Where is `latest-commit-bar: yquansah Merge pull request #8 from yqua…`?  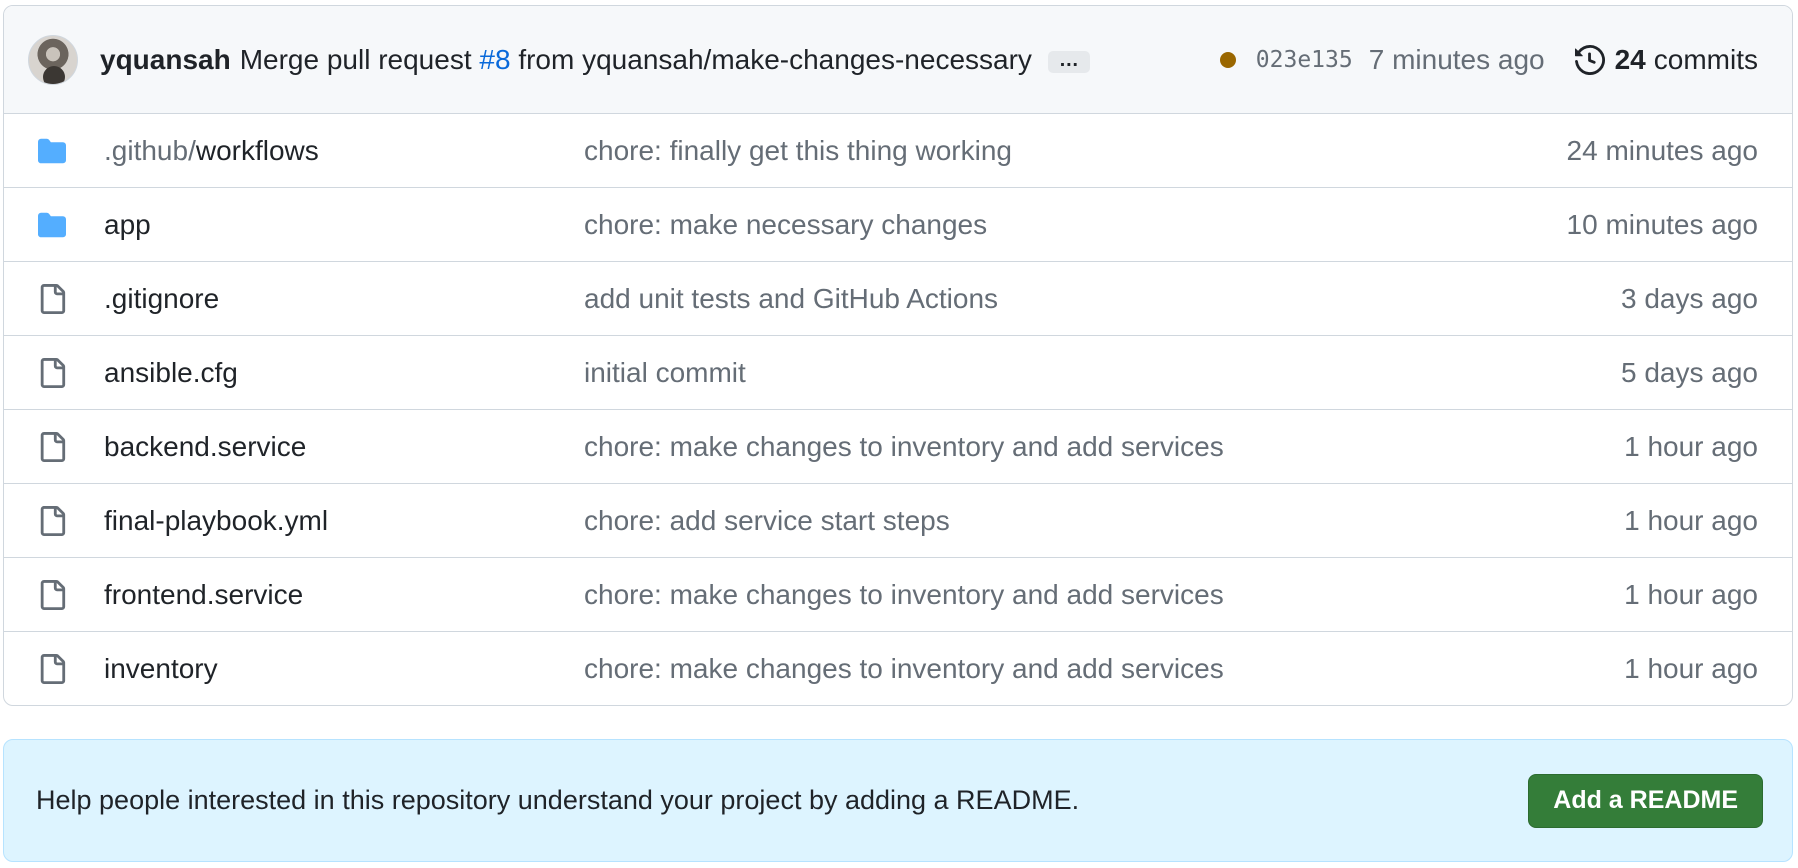 latest-commit-bar: yquansah Merge pull request #8 from yqua… is located at coordinates (898, 60).